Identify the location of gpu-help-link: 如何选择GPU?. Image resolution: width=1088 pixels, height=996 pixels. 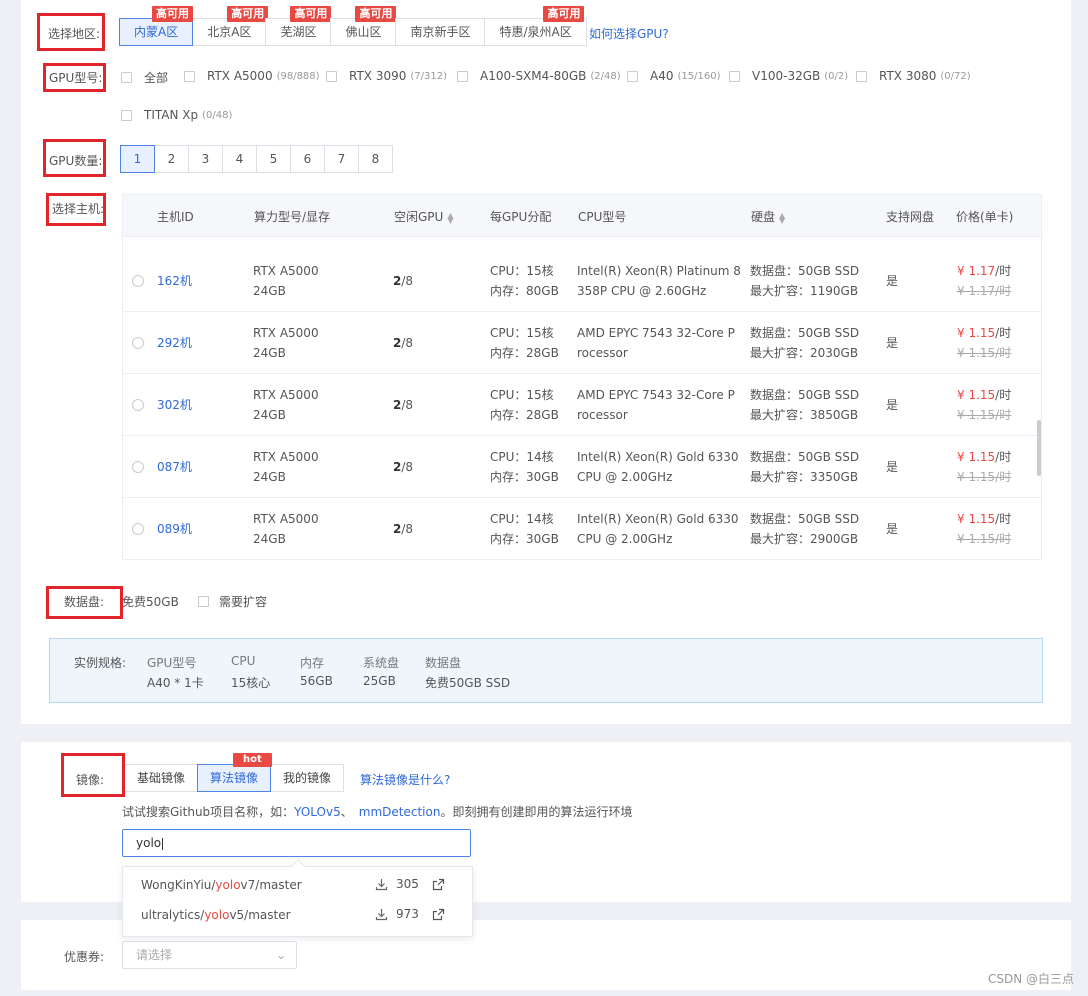
(629, 33).